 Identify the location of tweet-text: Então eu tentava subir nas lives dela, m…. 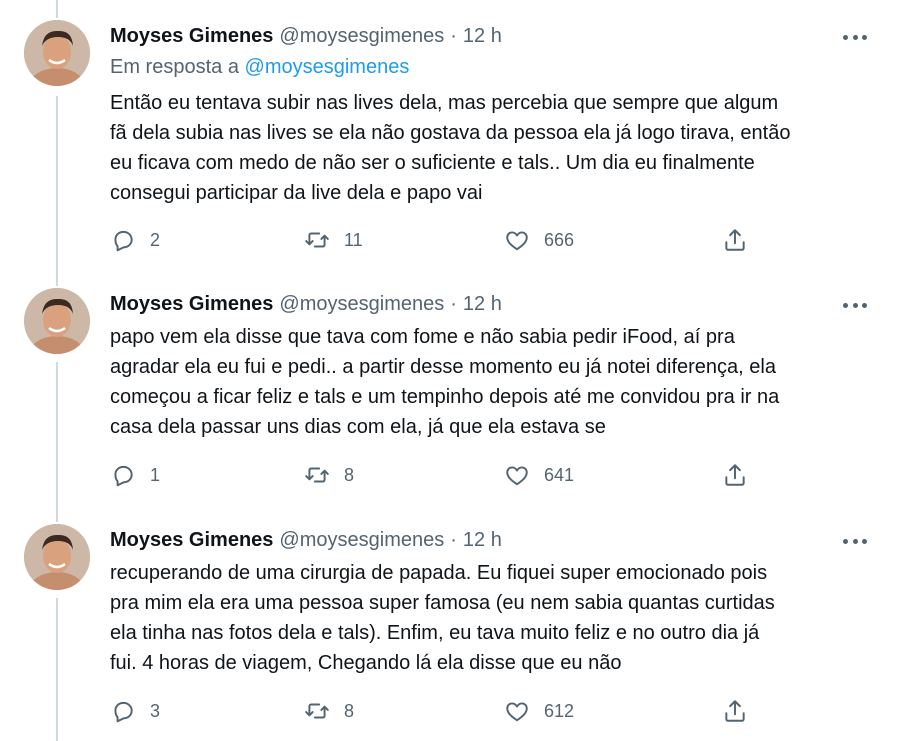
(490, 148).